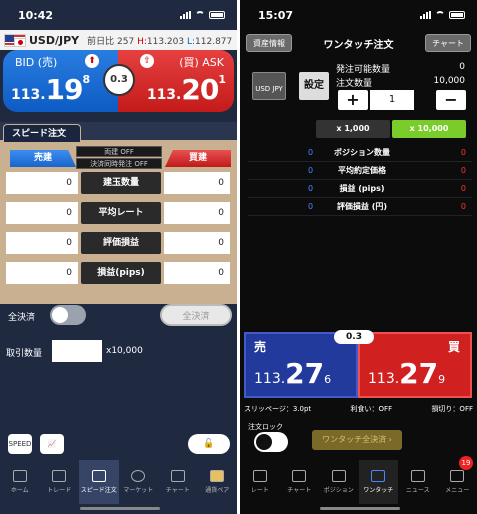 The height and width of the screenshot is (514, 477). Describe the element at coordinates (119, 151) in the screenshot. I see `two-way-toggle: 両建 OFF` at that location.